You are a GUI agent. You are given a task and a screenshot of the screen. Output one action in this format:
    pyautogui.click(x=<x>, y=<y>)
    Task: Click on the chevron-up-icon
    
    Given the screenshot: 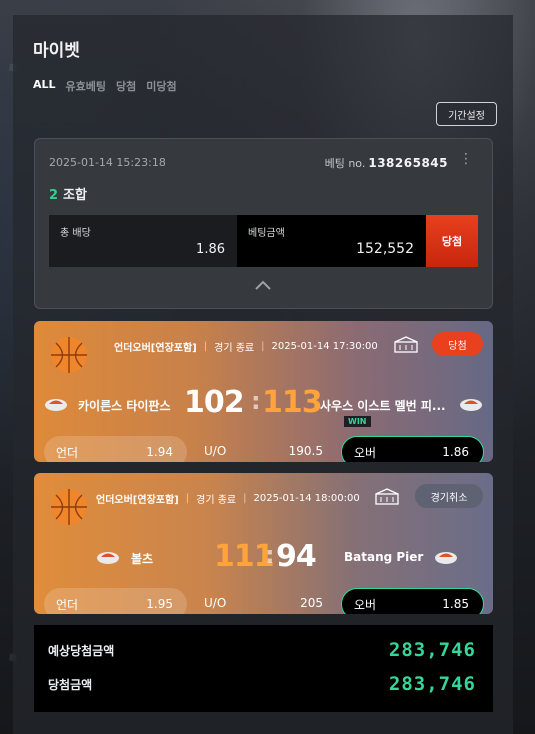 What is the action you would take?
    pyautogui.click(x=263, y=285)
    